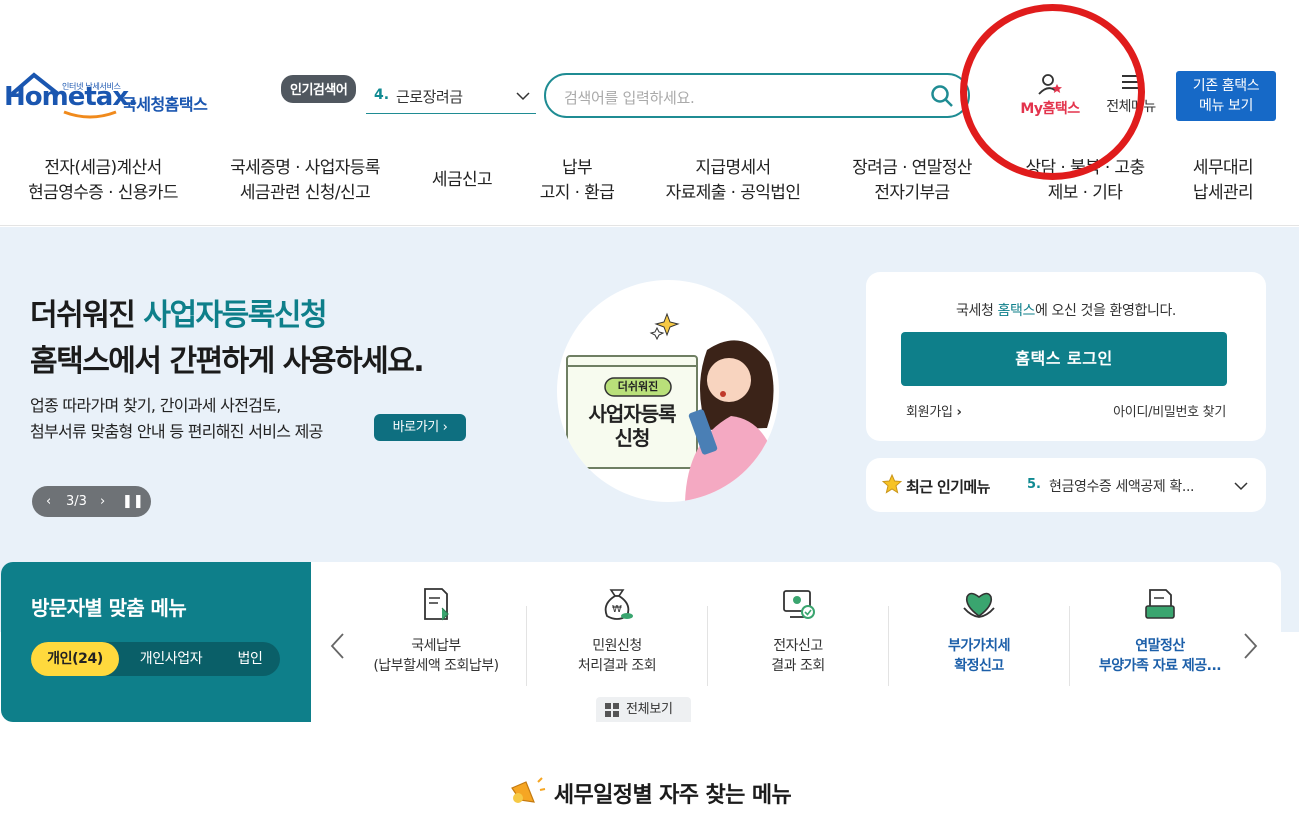  I want to click on gnb-item-tax-report: 세금신고, so click(462, 180).